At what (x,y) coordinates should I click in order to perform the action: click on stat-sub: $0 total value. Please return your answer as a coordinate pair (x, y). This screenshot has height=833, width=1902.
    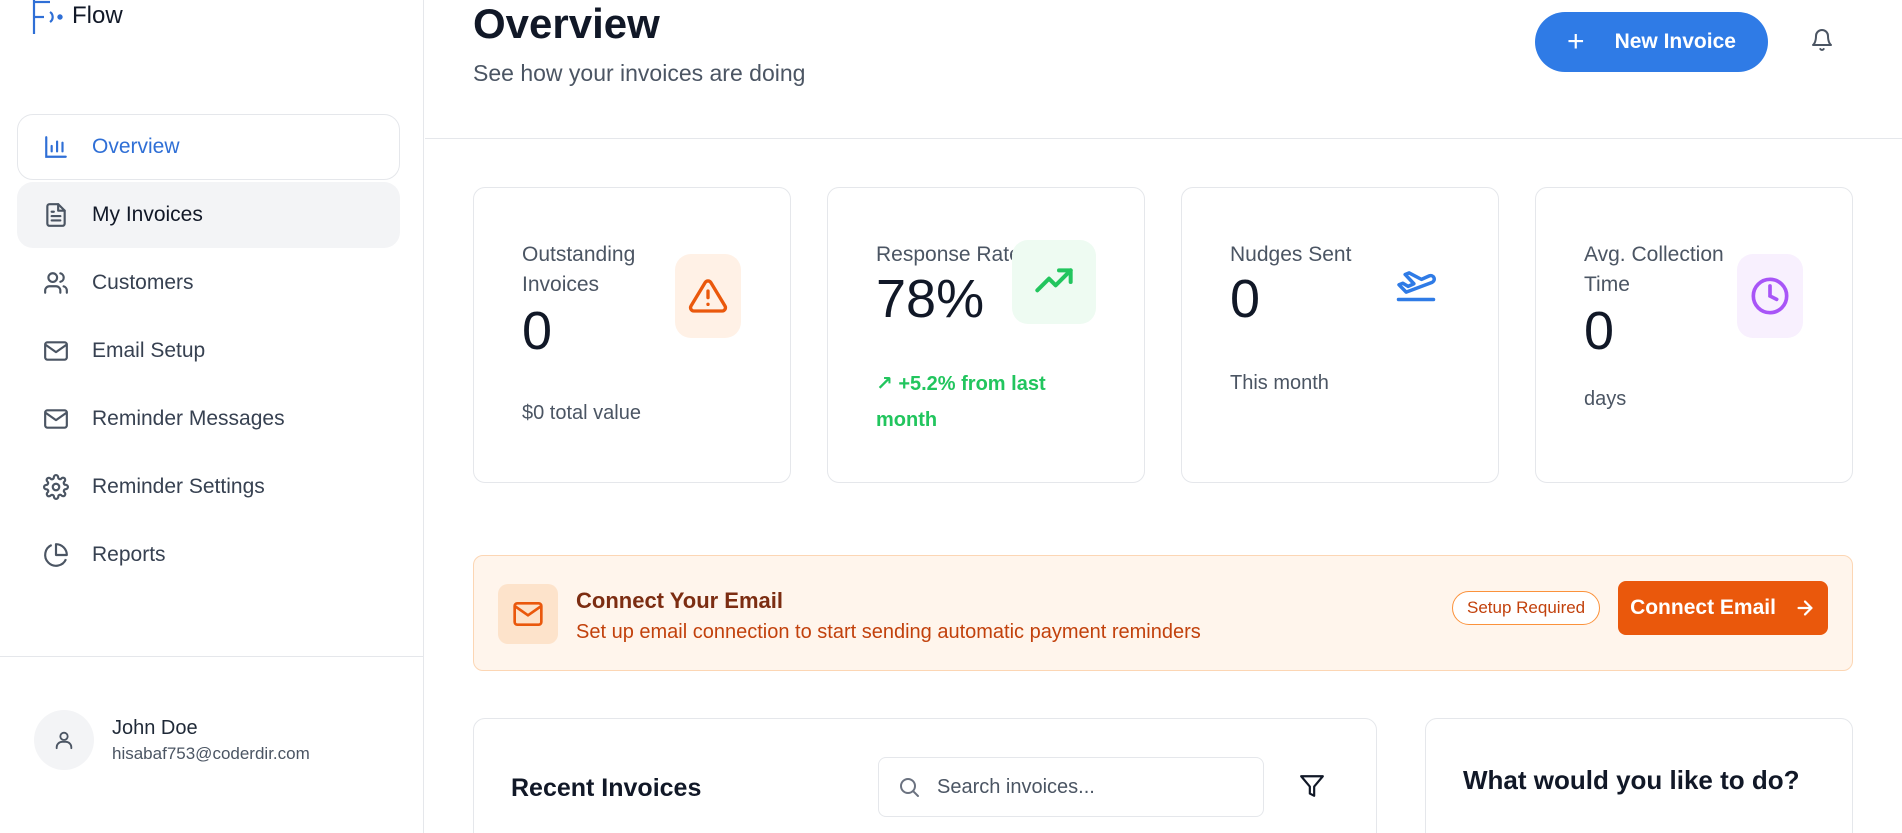
    Looking at the image, I should click on (581, 413).